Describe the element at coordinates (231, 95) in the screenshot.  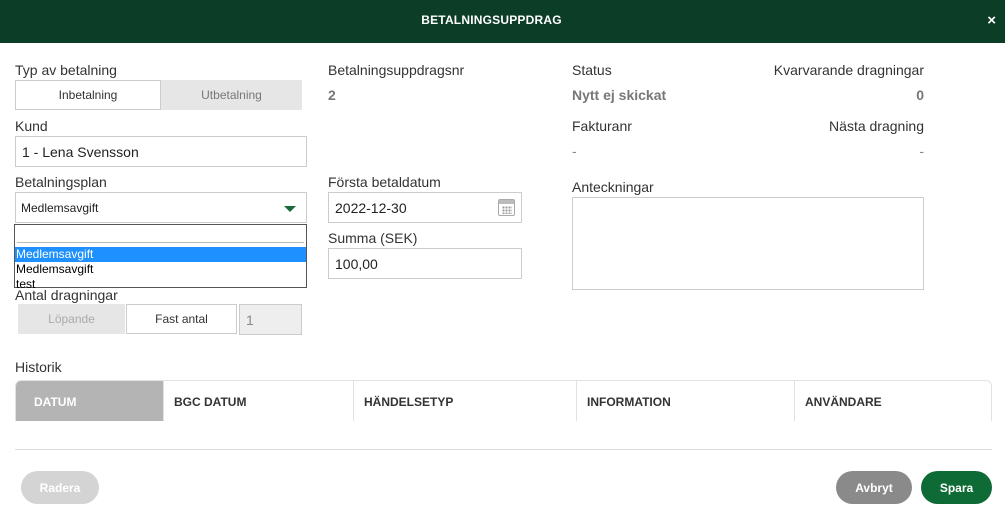
I see `utbetalning-toggle: Utbetalning` at that location.